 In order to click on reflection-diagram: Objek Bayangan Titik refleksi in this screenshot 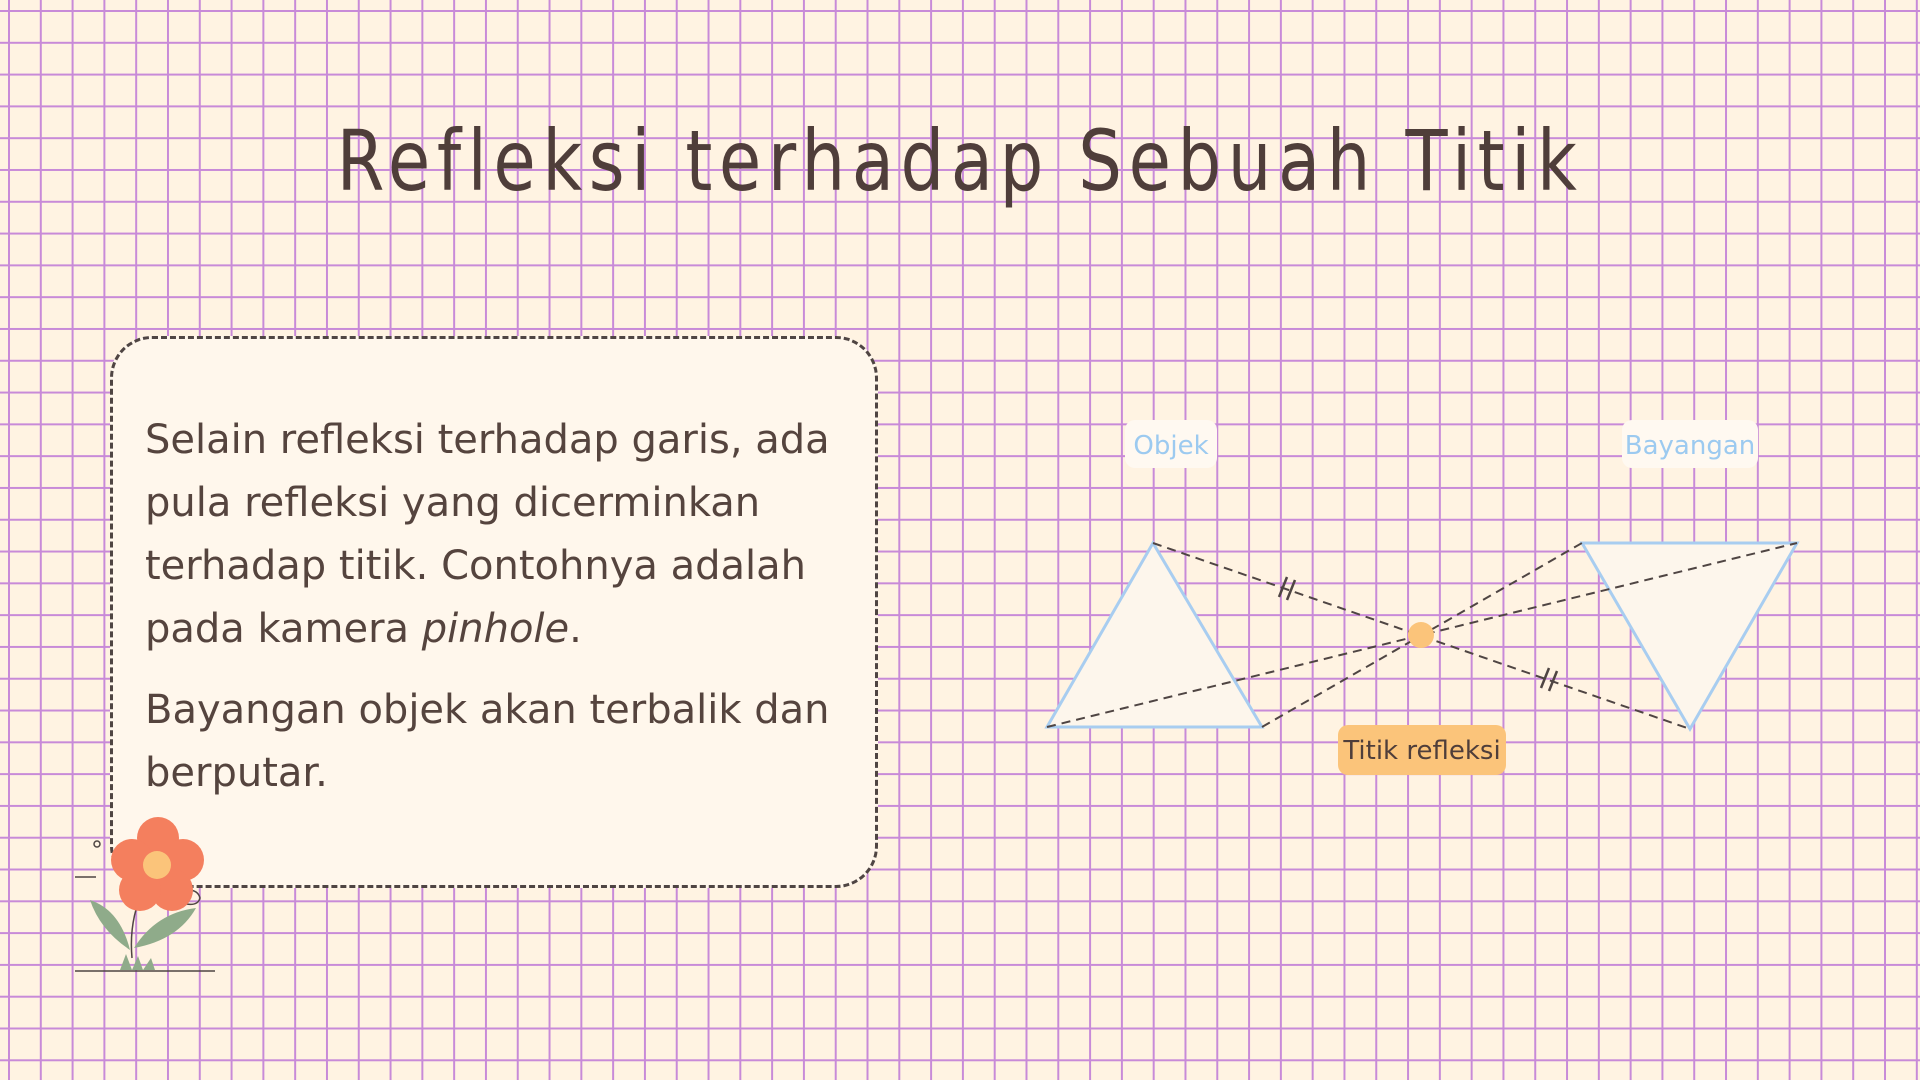, I will do `click(1422, 597)`.